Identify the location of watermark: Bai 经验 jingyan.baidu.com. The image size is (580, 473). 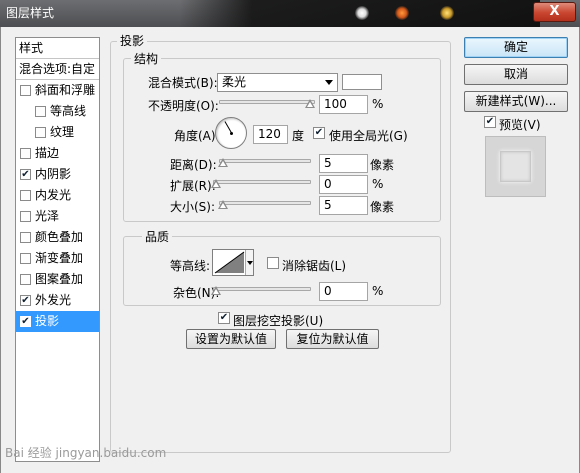
(86, 453).